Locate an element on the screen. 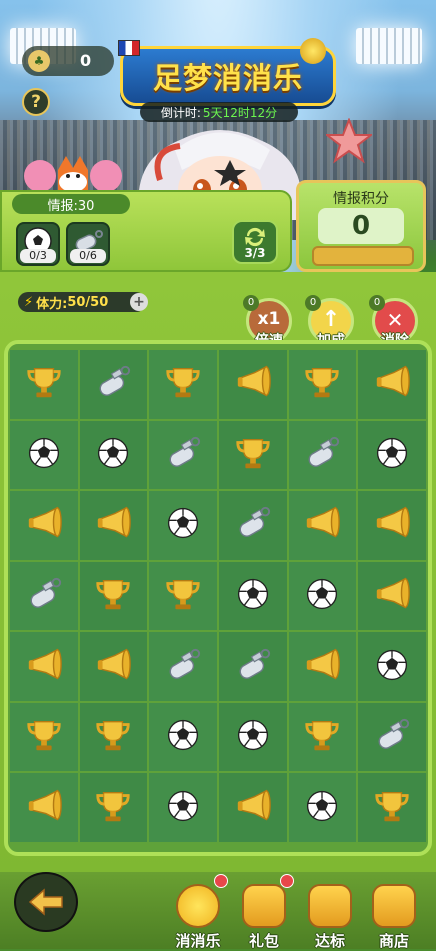 This screenshot has height=951, width=436. coin-counter: ♣ 0 is located at coordinates (68, 61).